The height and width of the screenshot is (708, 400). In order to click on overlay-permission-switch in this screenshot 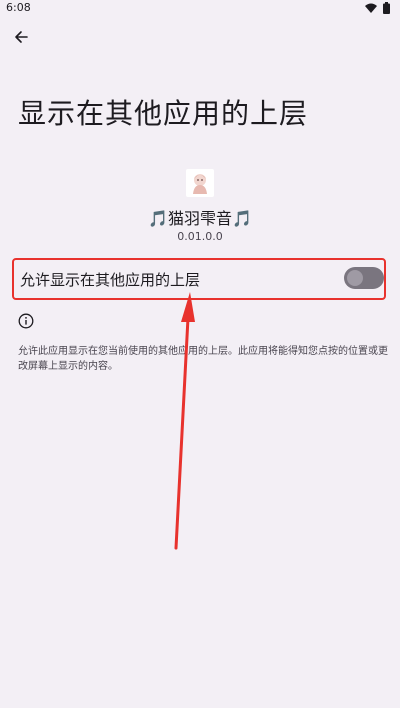, I will do `click(364, 278)`.